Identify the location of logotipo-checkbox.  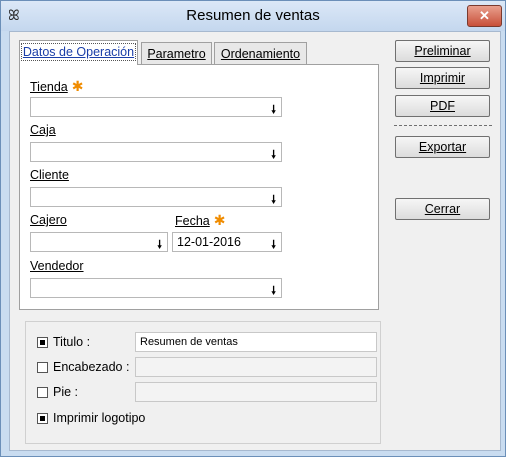
(42, 418).